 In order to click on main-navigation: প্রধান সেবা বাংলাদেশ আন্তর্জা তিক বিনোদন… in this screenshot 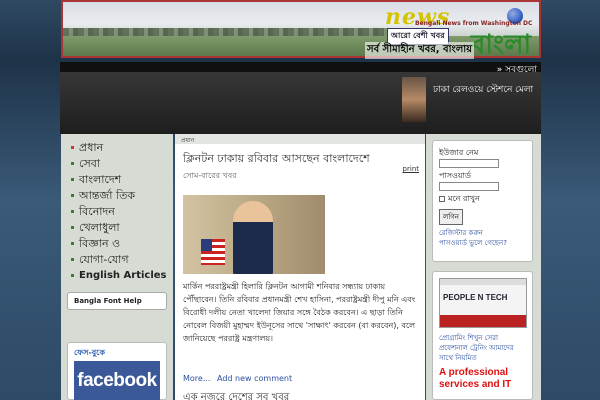, I will do `click(117, 209)`.